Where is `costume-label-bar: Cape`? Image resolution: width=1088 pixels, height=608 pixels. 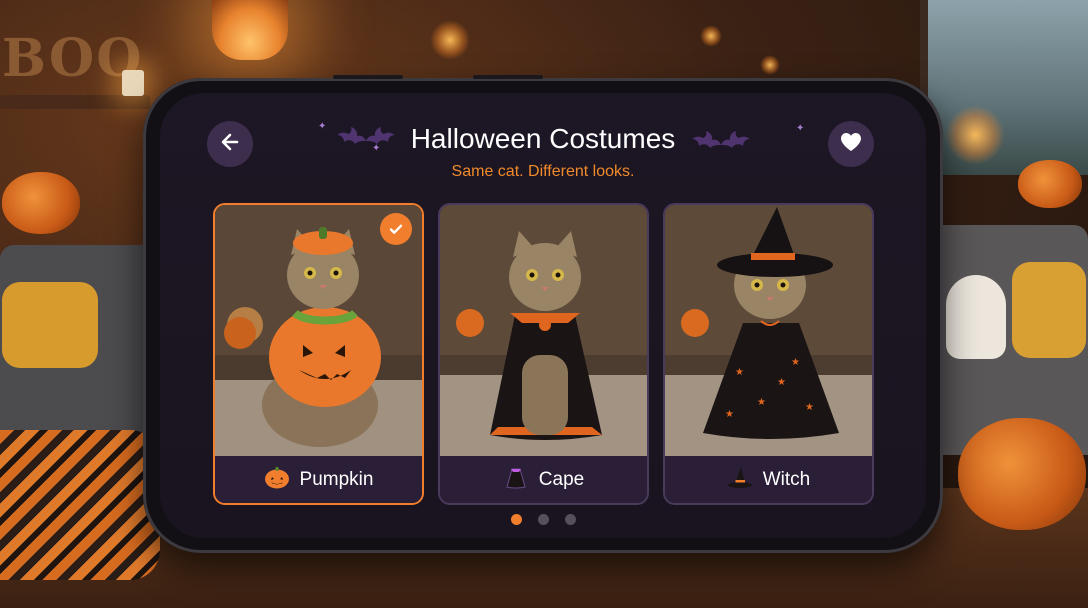
costume-label-bar: Cape is located at coordinates (543, 479).